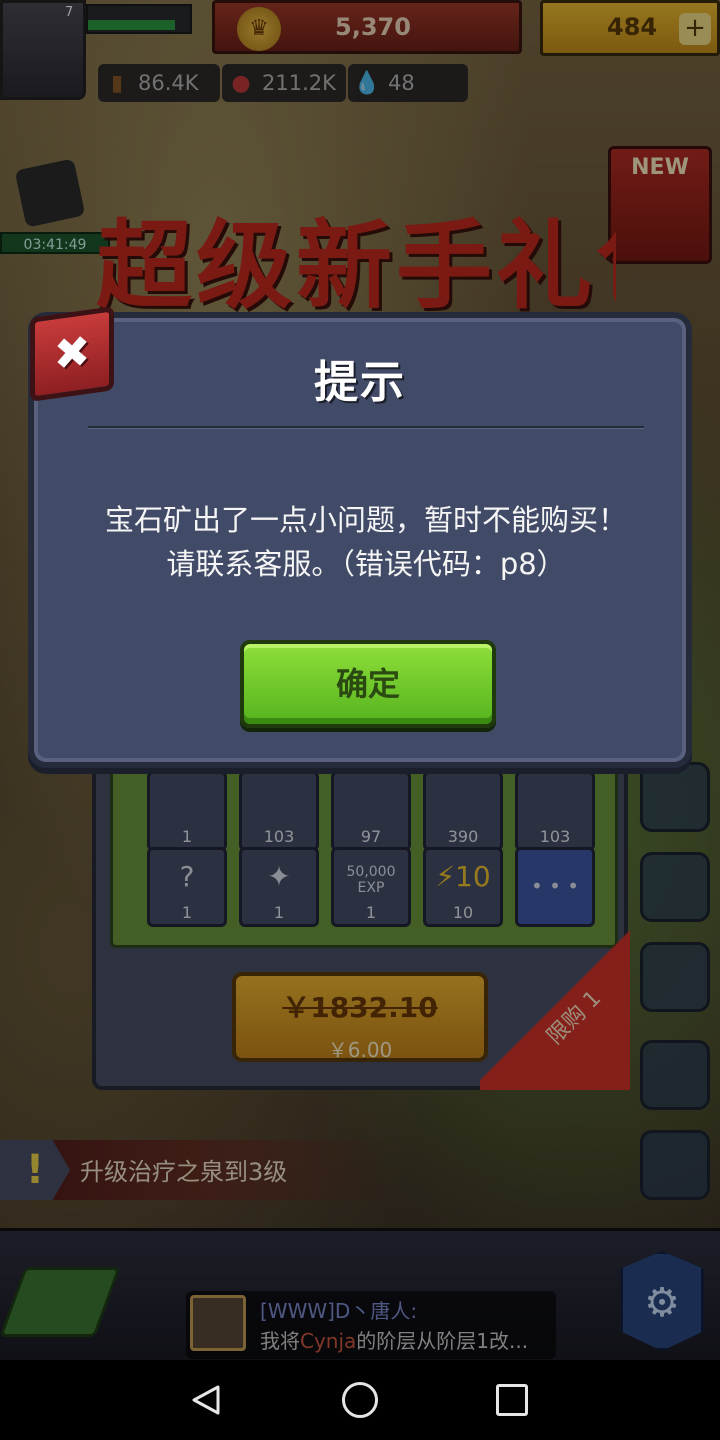  I want to click on back-icon, so click(206, 1400).